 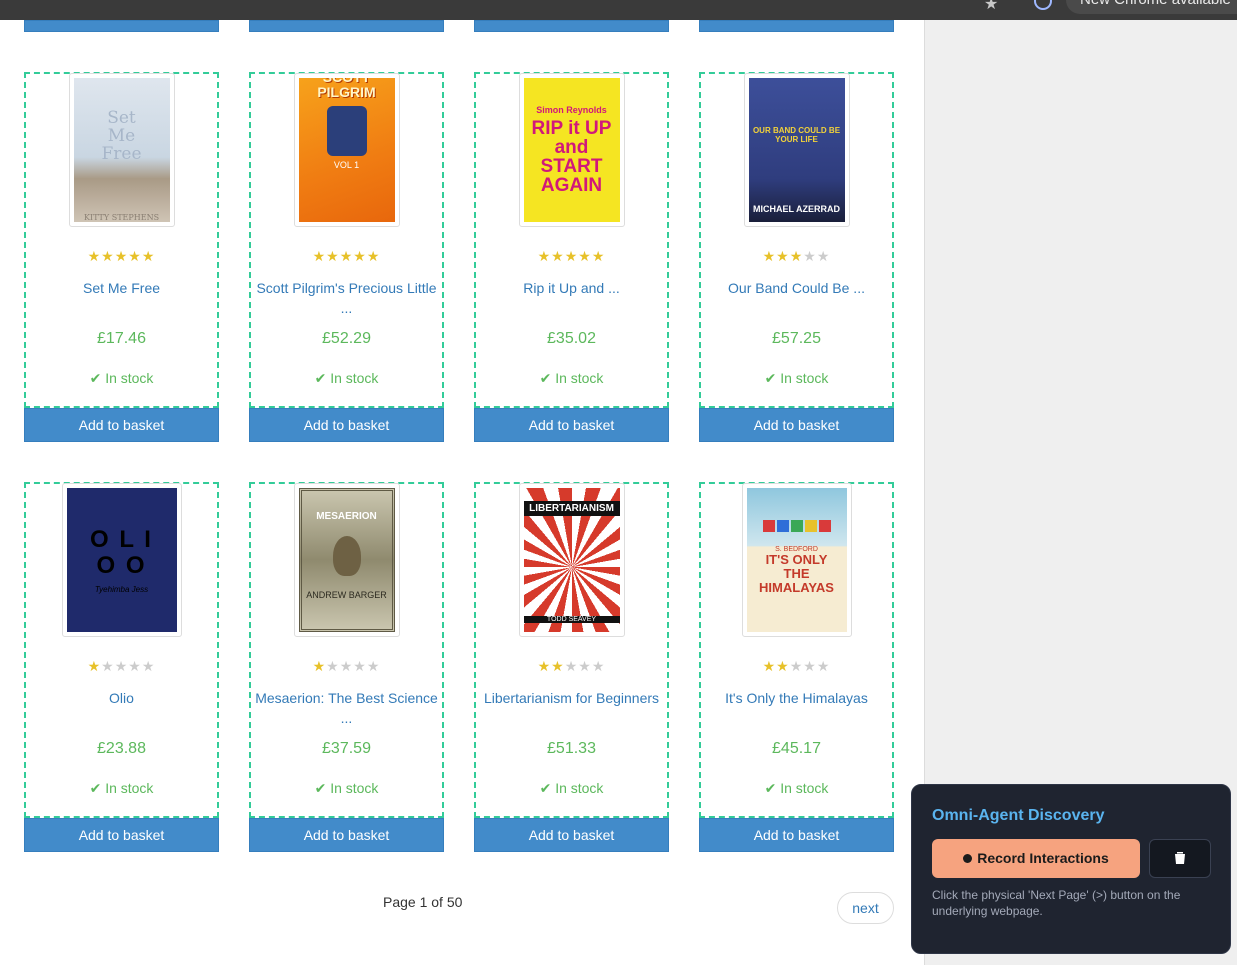 I want to click on product-title-link: Olio, so click(x=121, y=698).